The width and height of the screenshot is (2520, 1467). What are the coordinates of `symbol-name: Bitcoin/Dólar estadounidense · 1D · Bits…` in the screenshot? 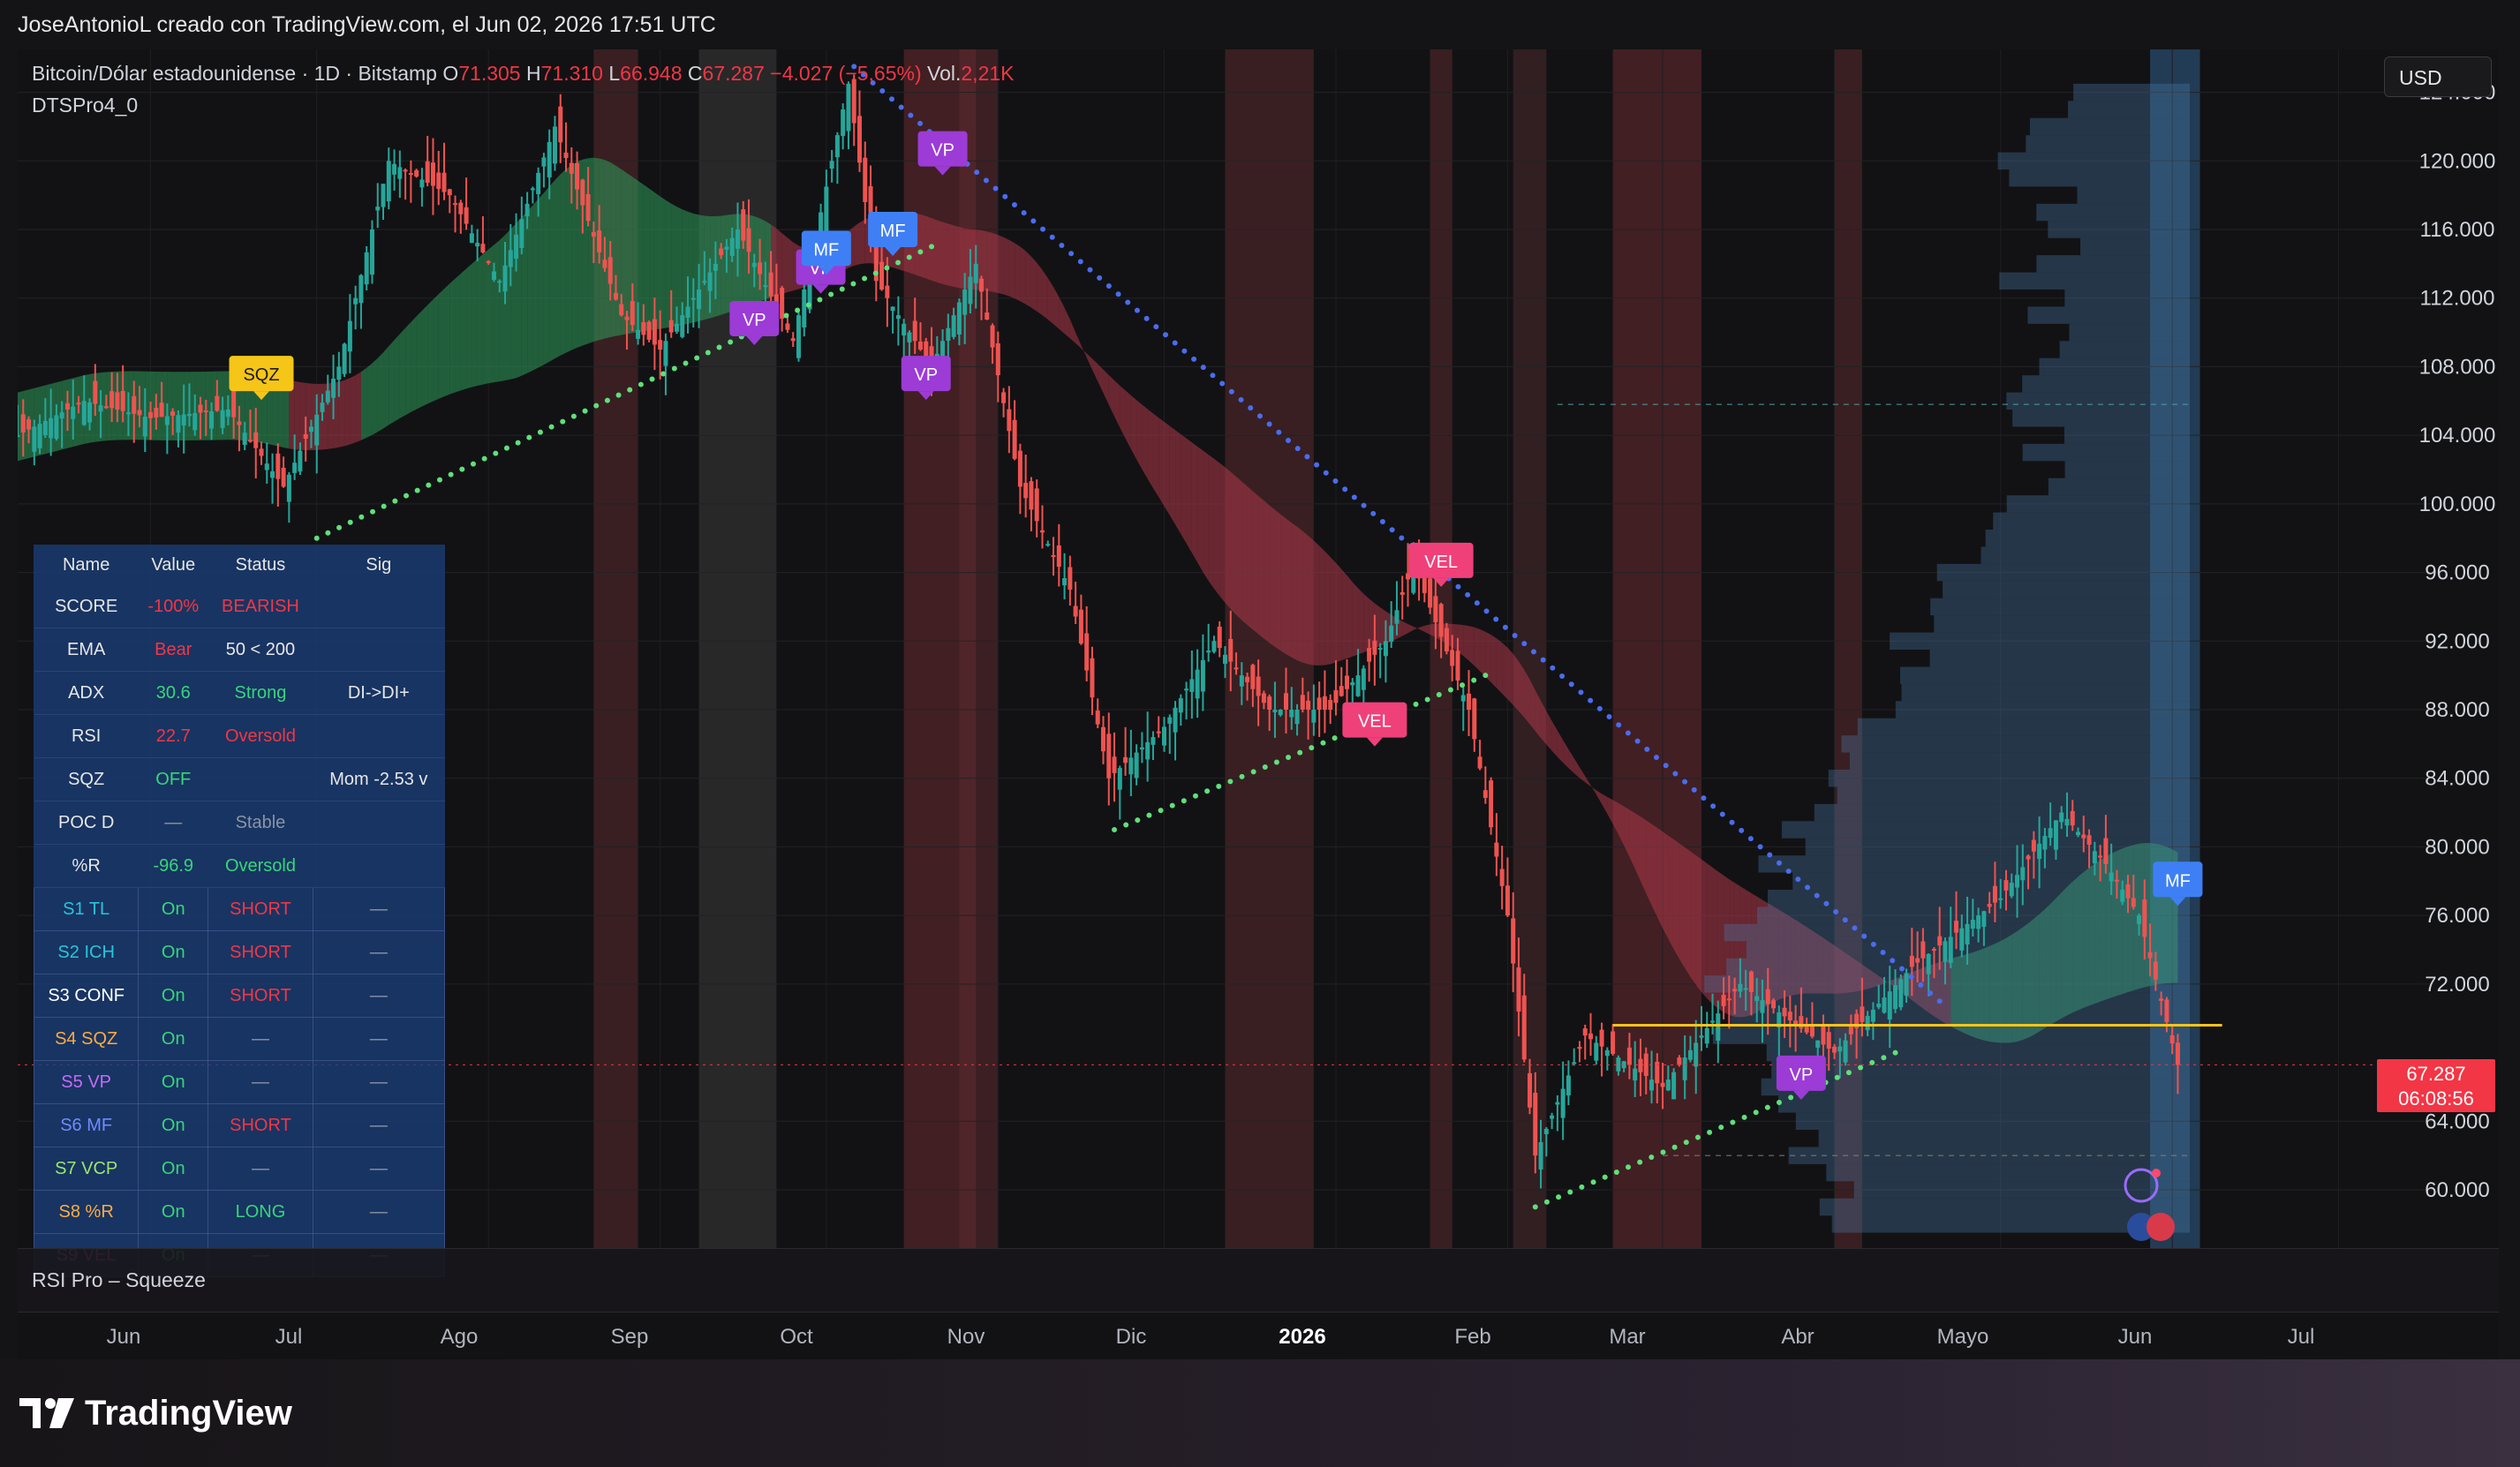 It's located at (235, 73).